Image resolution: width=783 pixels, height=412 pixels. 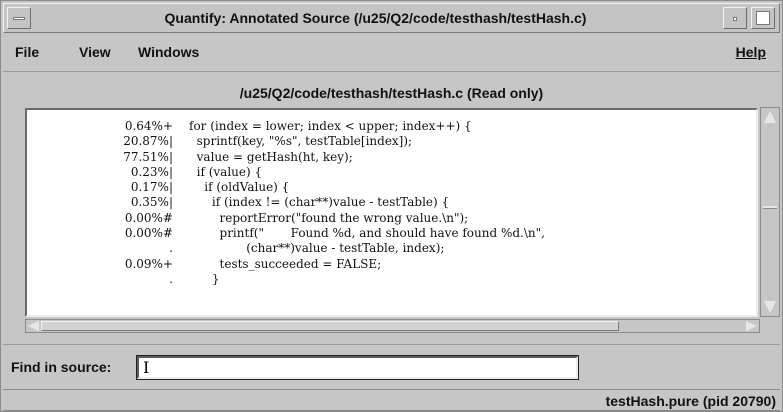 What do you see at coordinates (357, 367) in the screenshot?
I see `find-in-source-input` at bounding box center [357, 367].